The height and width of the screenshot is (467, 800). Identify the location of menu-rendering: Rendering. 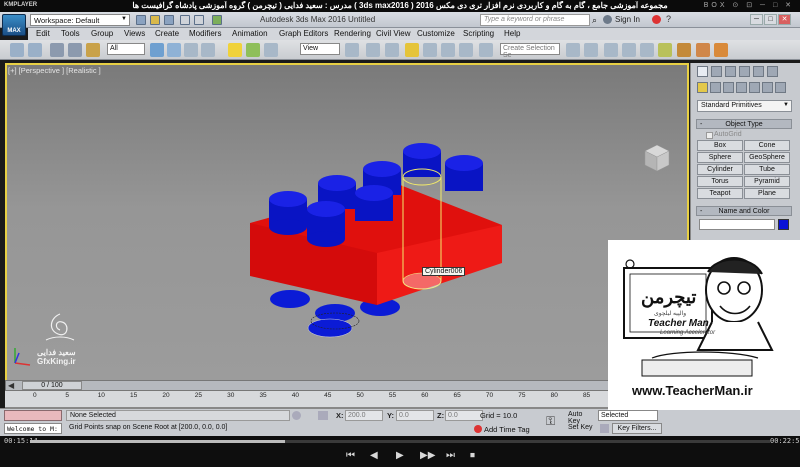
(352, 33).